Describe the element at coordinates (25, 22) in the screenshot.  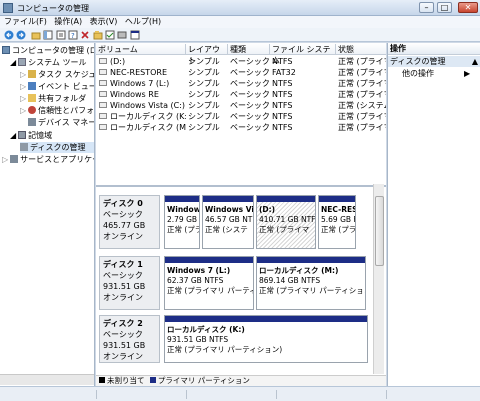
I see `menu-file: ファイル(F)` at that location.